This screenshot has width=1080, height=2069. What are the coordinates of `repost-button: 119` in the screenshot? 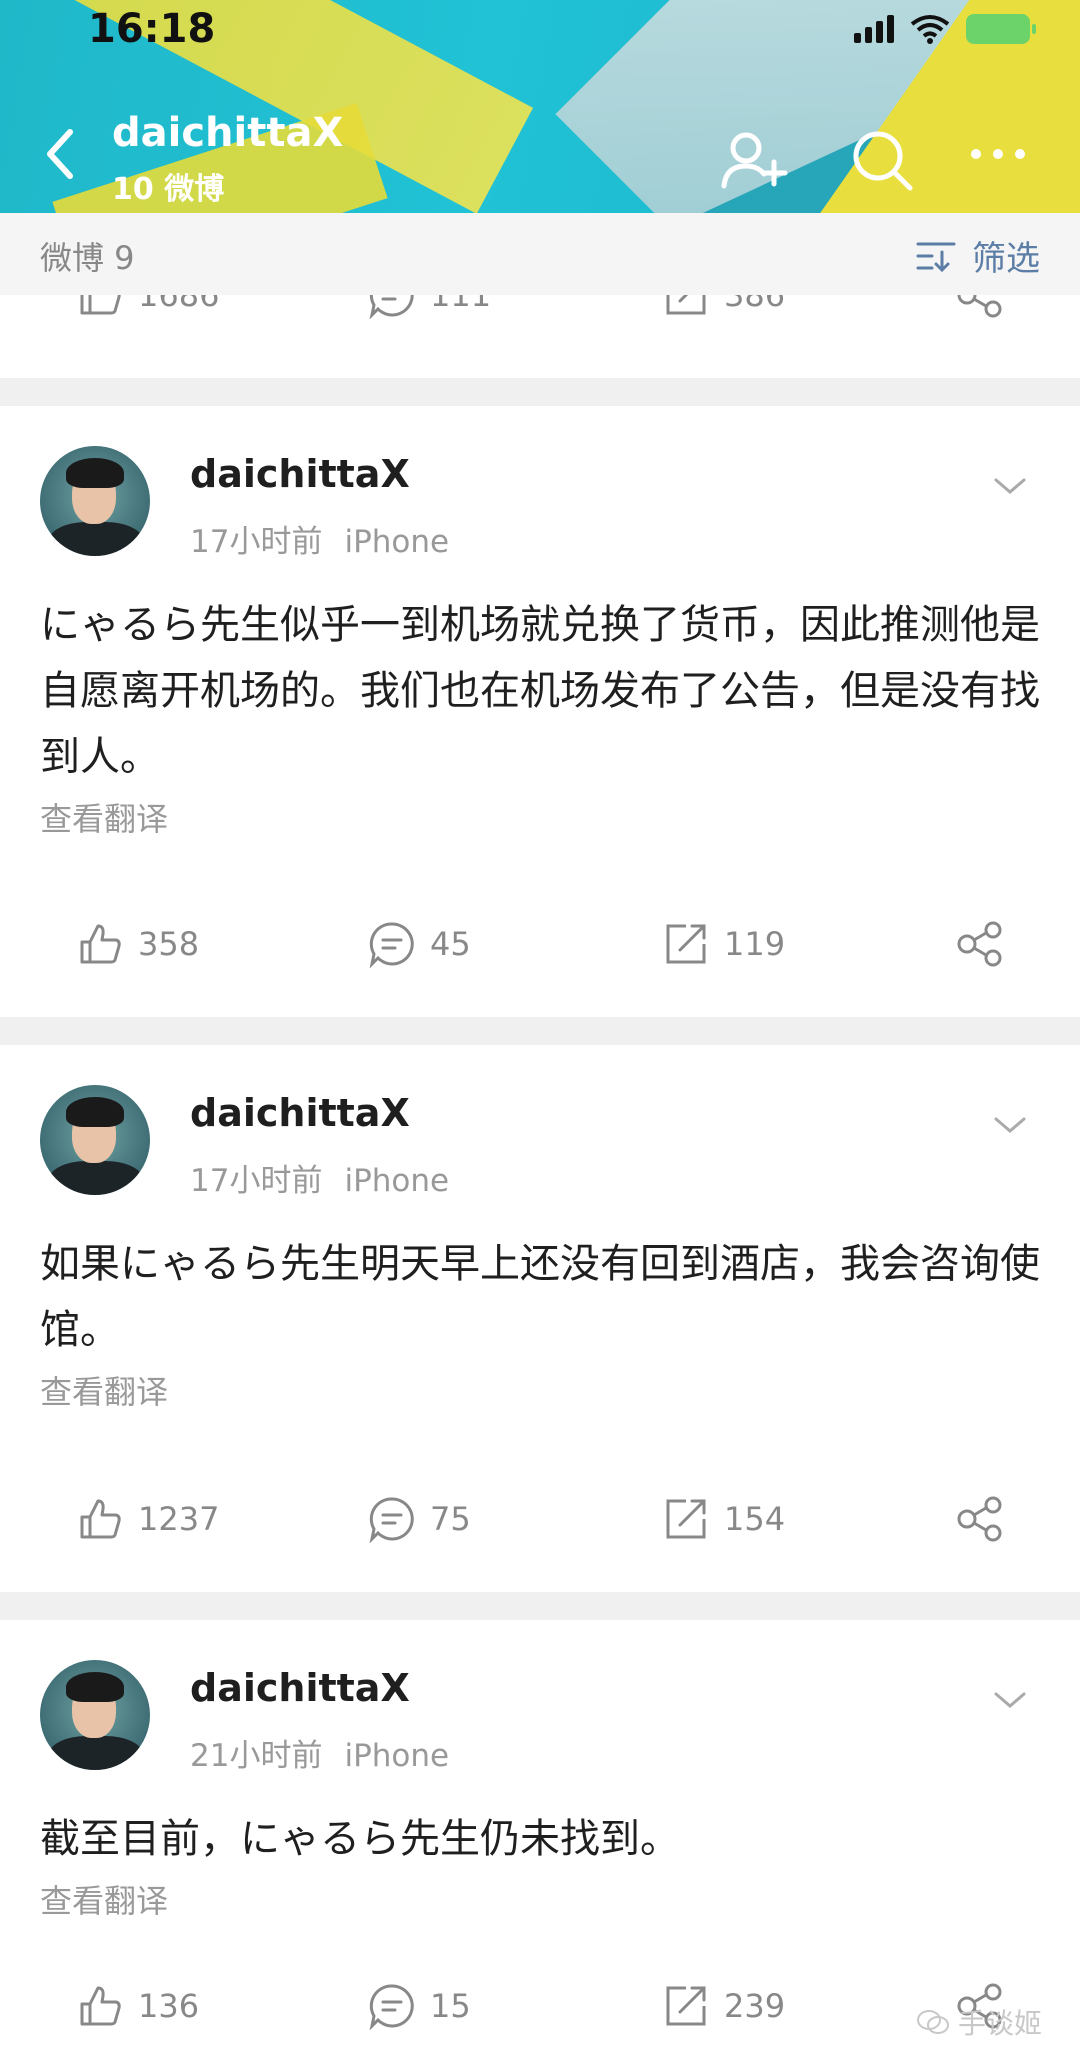 It's located at (723, 944).